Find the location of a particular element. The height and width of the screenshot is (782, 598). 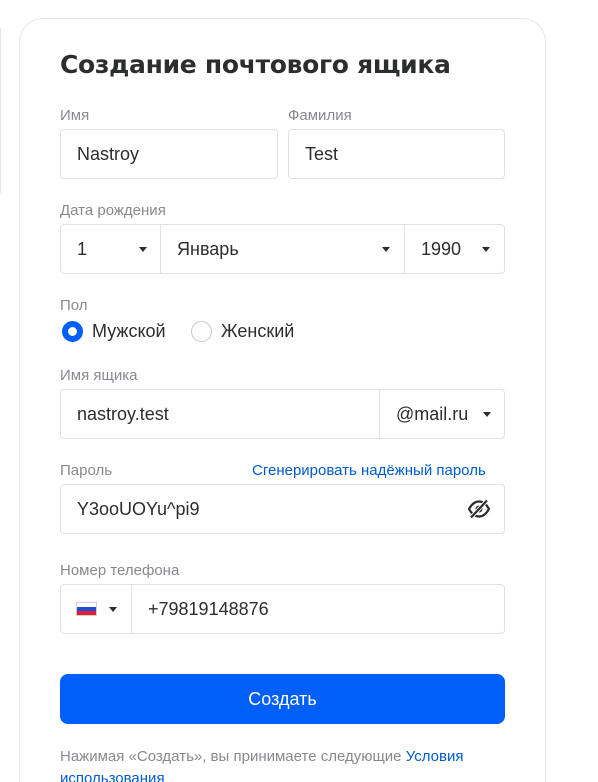

country-select is located at coordinates (96, 609).